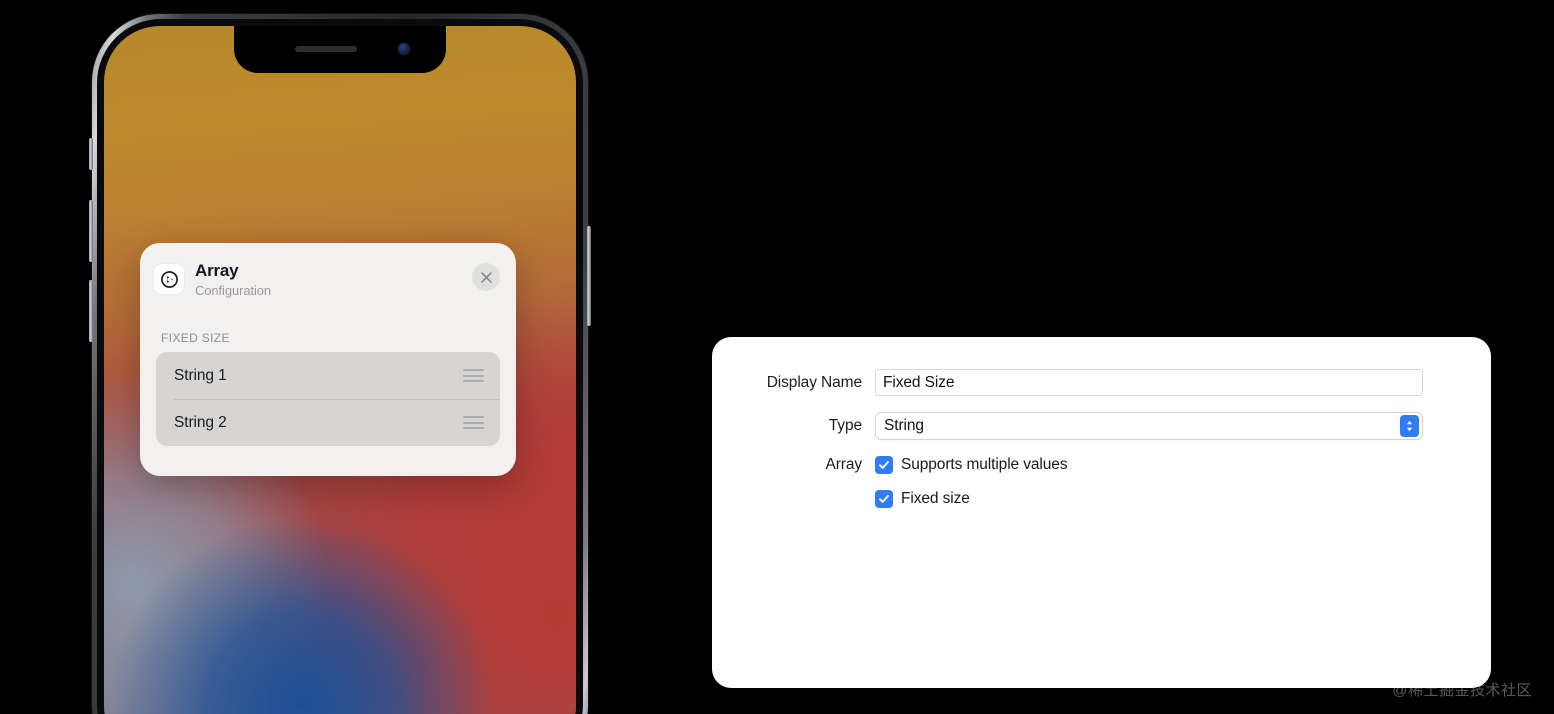  What do you see at coordinates (169, 279) in the screenshot?
I see `siri-shortcuts-icon` at bounding box center [169, 279].